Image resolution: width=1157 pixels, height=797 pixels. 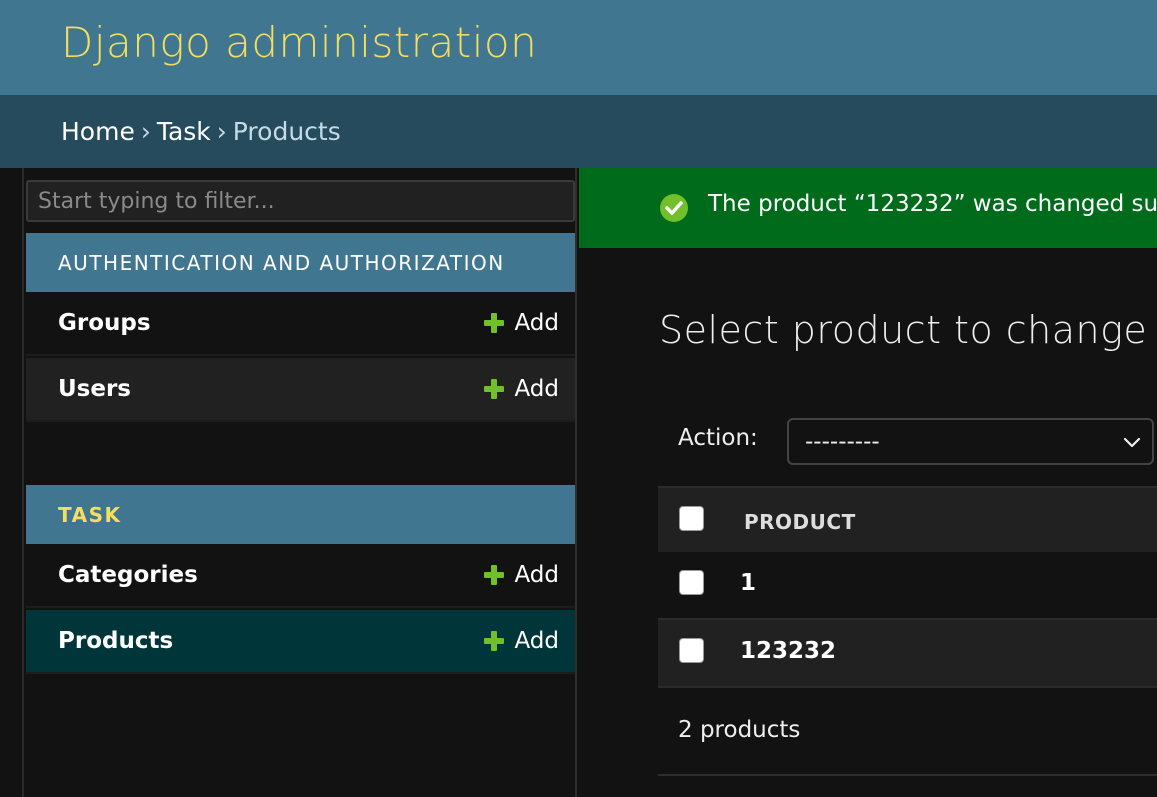 What do you see at coordinates (1132, 445) in the screenshot?
I see `chevron-down-icon` at bounding box center [1132, 445].